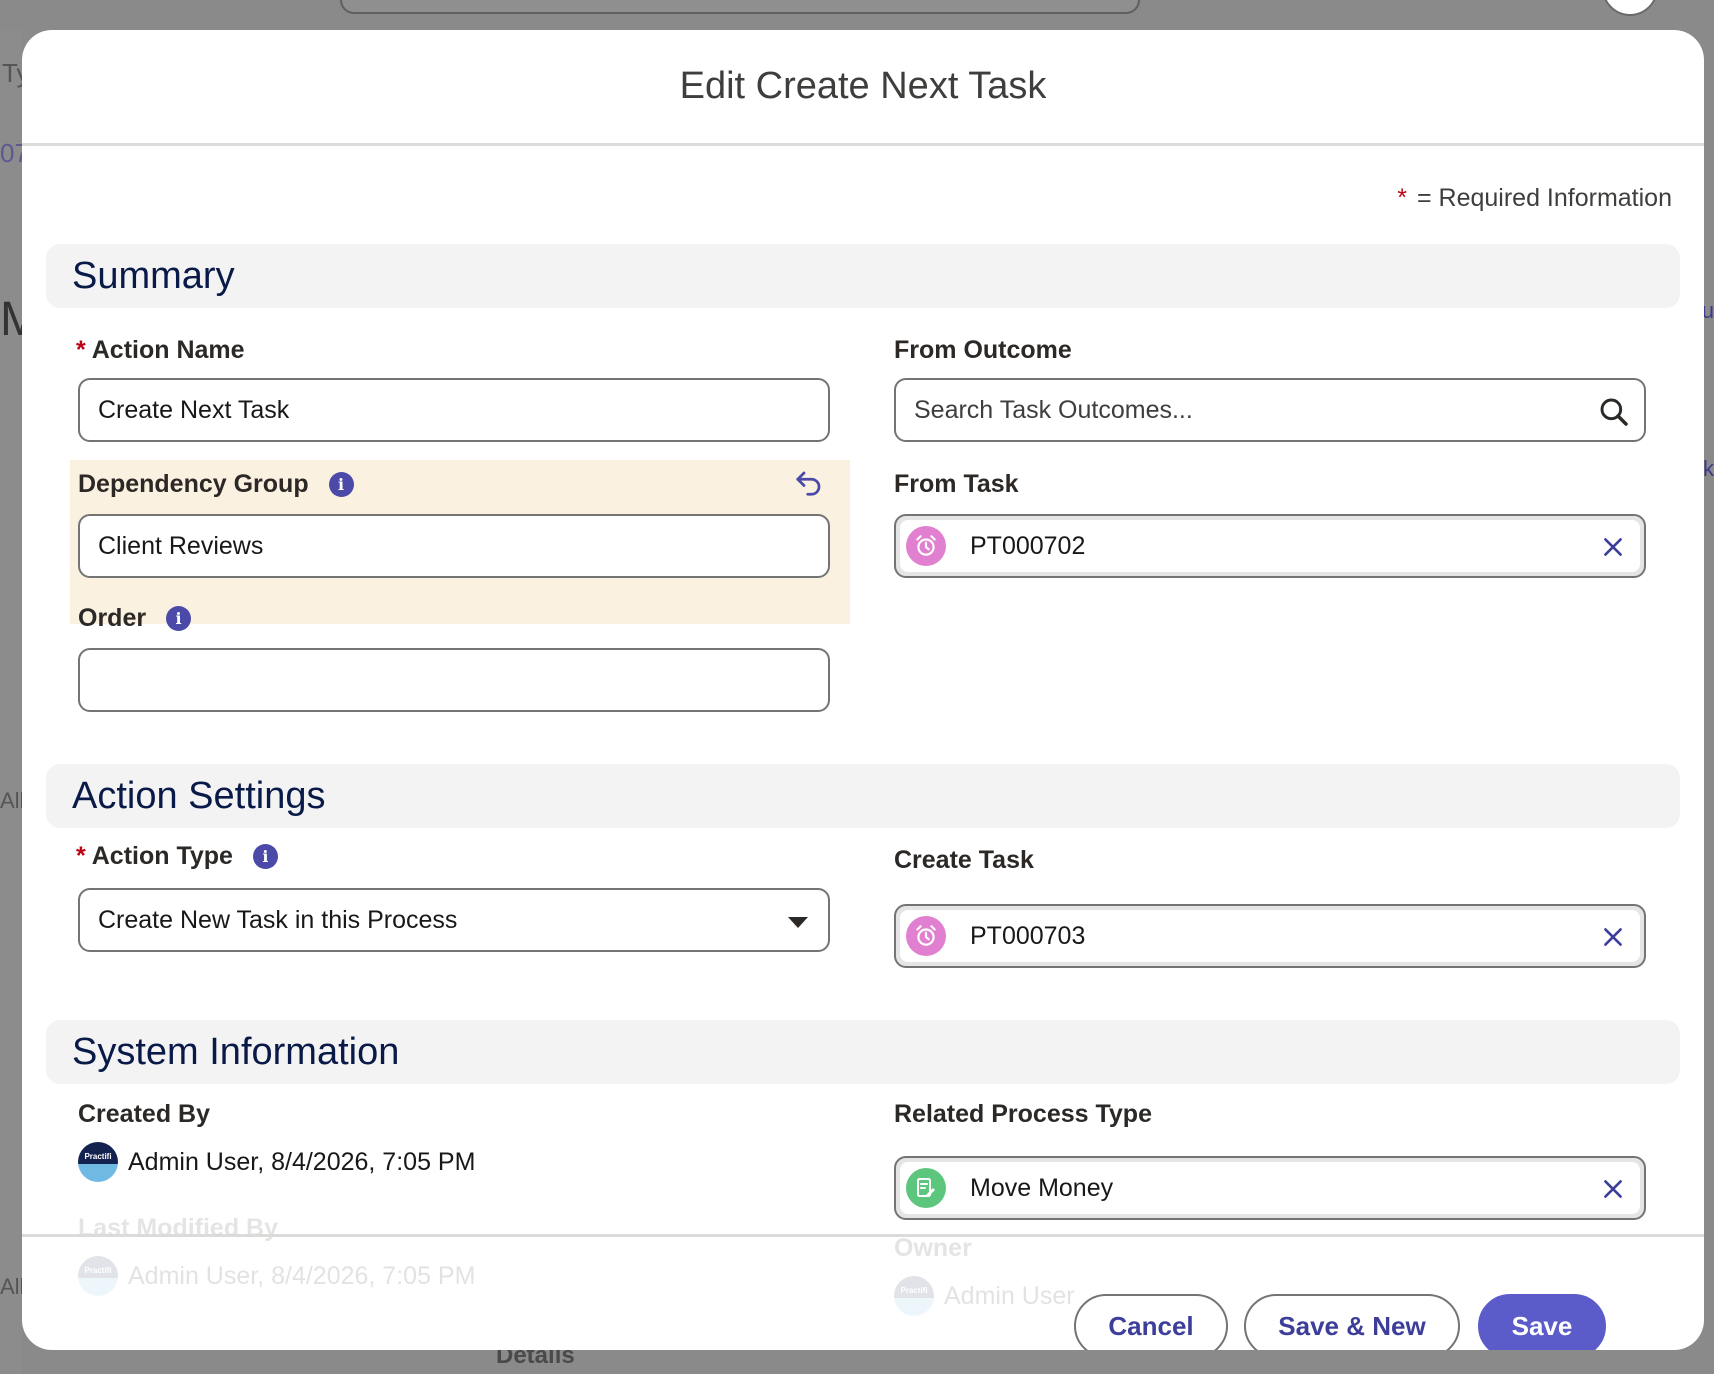  Describe the element at coordinates (1028, 545) in the screenshot. I see `from-task-value: PT000702` at that location.